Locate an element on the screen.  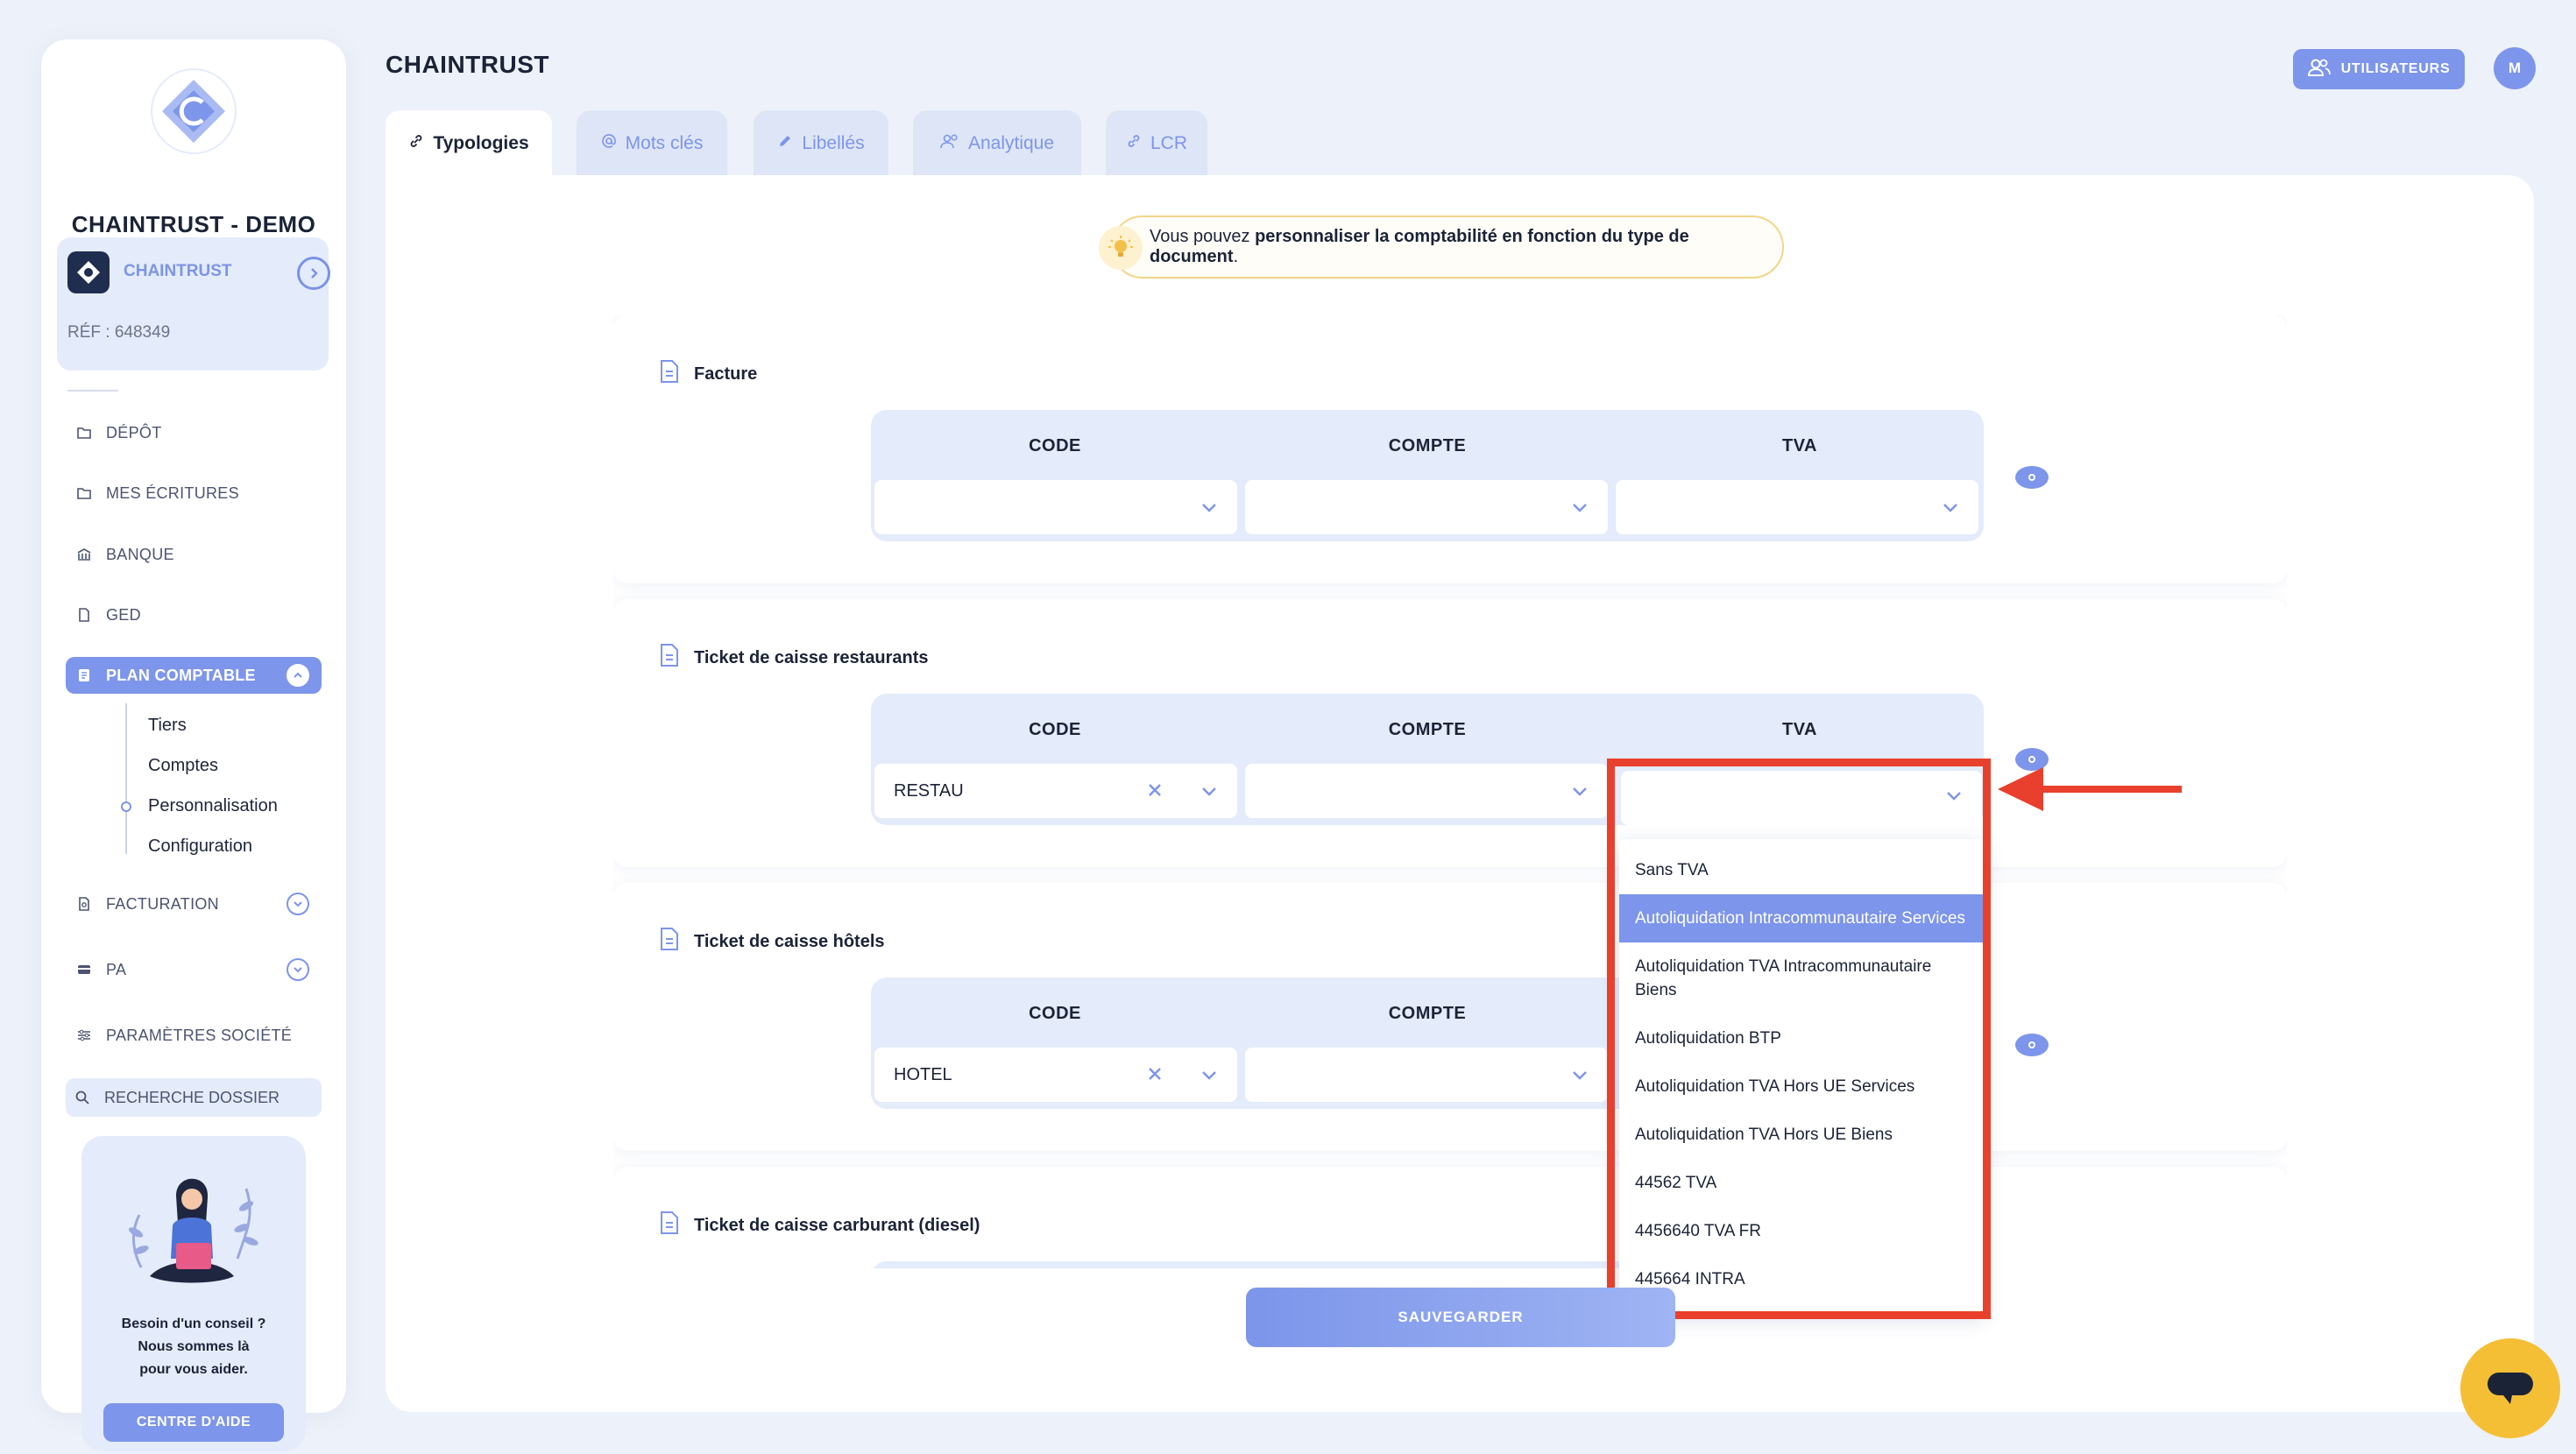
client-switch-icon is located at coordinates (313, 273).